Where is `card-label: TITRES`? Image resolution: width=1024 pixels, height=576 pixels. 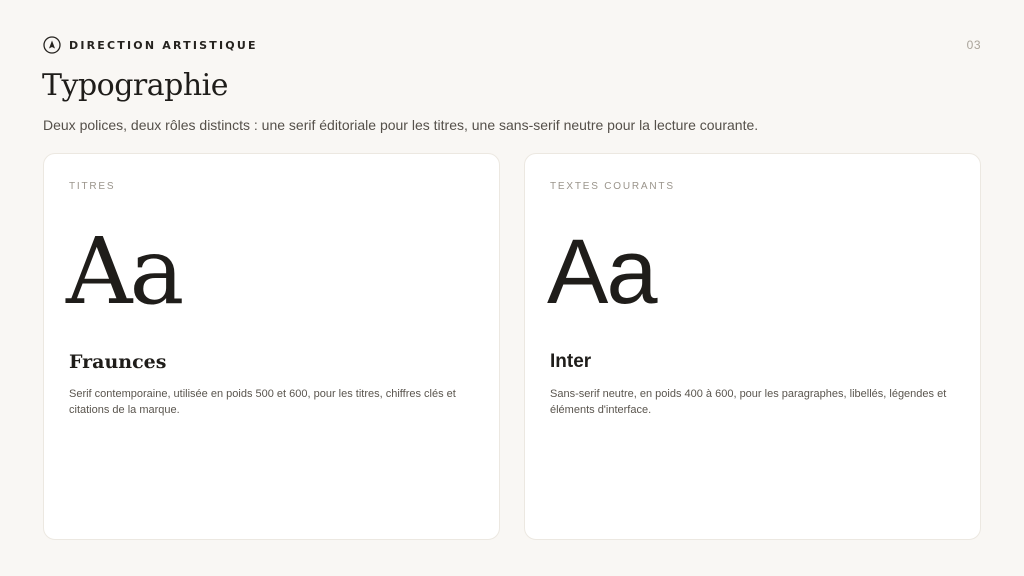 card-label: TITRES is located at coordinates (92, 186).